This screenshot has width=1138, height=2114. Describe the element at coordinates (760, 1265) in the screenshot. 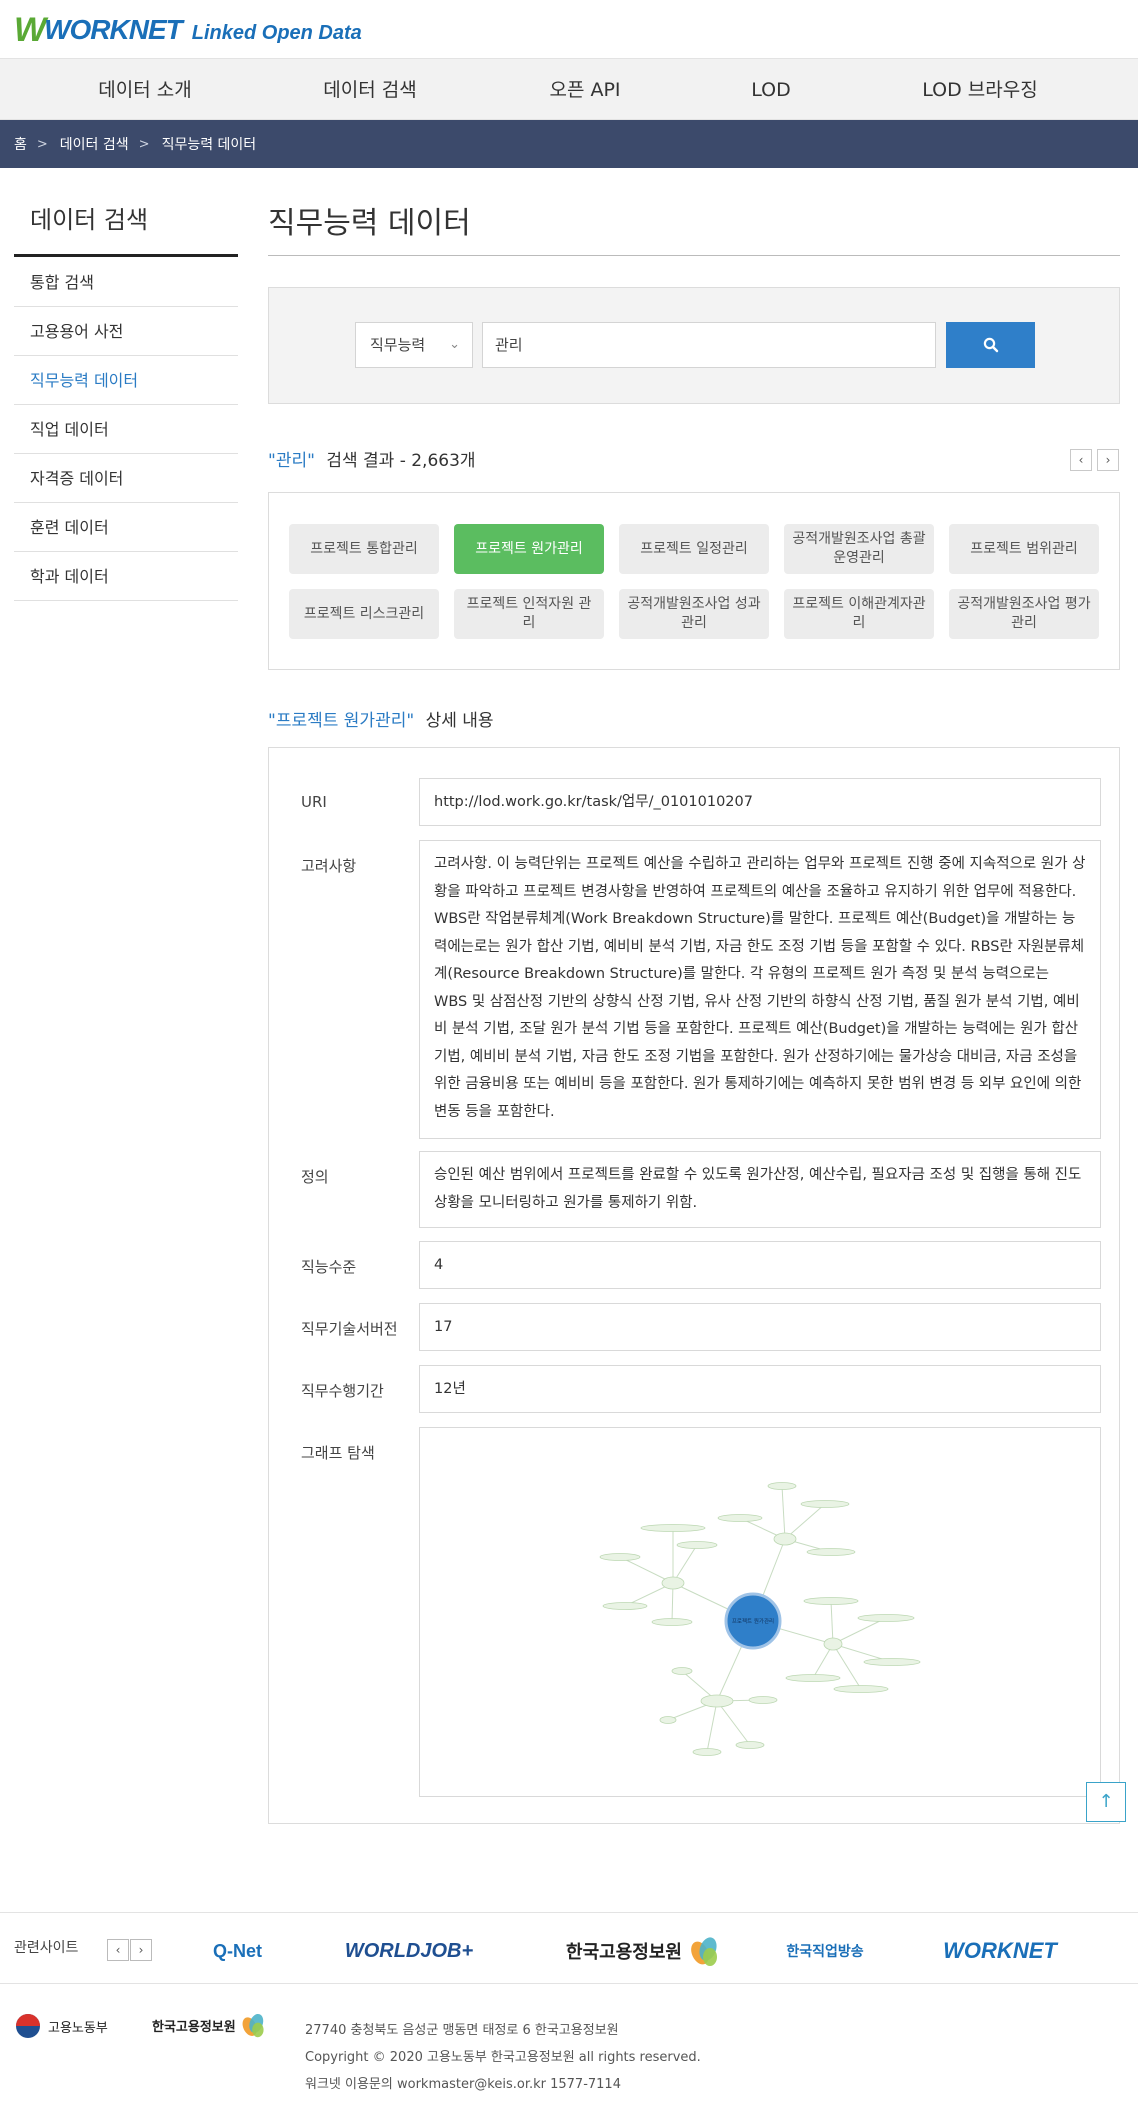

I see `level-value: 4` at that location.